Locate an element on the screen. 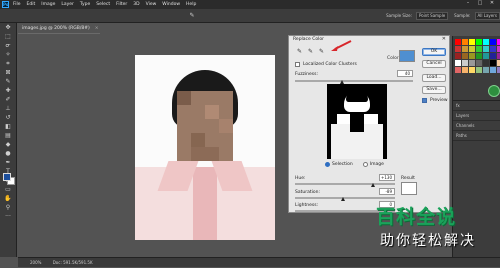 Image resolution: width=500 pixels, height=268 pixels. eraser-tool-icon: ◧ is located at coordinates (8, 127).